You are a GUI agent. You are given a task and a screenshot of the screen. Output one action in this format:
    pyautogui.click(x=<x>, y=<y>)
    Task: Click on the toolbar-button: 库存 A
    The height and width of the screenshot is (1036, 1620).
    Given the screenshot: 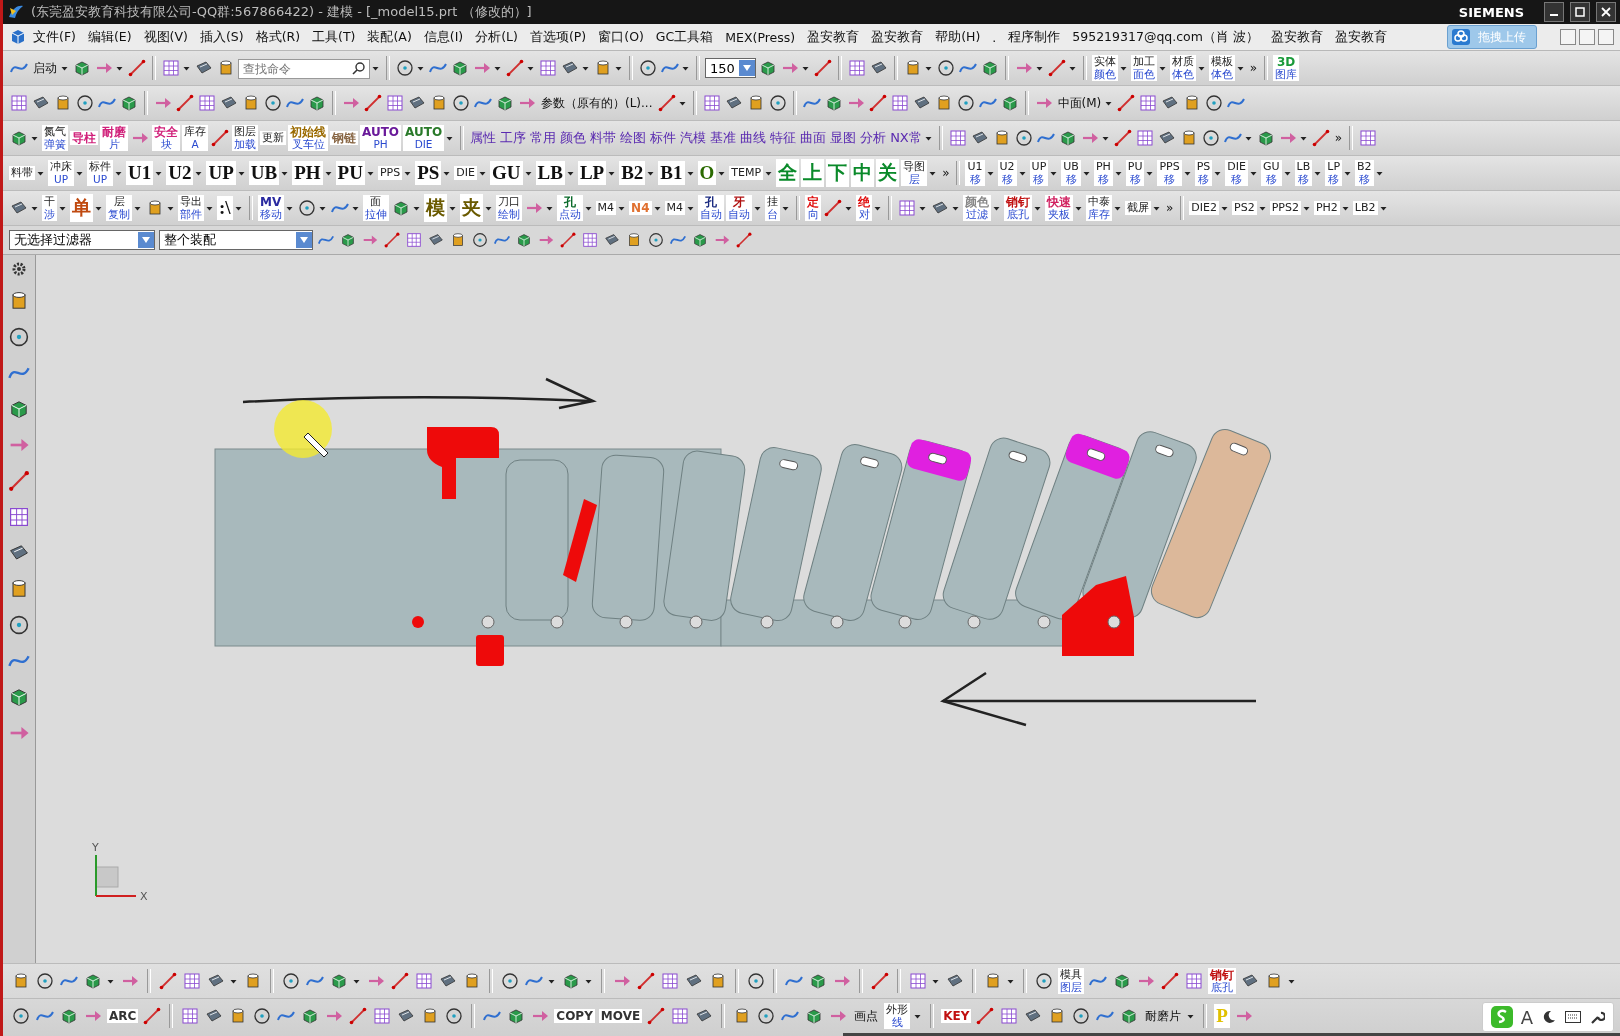 What is the action you would take?
    pyautogui.click(x=195, y=138)
    